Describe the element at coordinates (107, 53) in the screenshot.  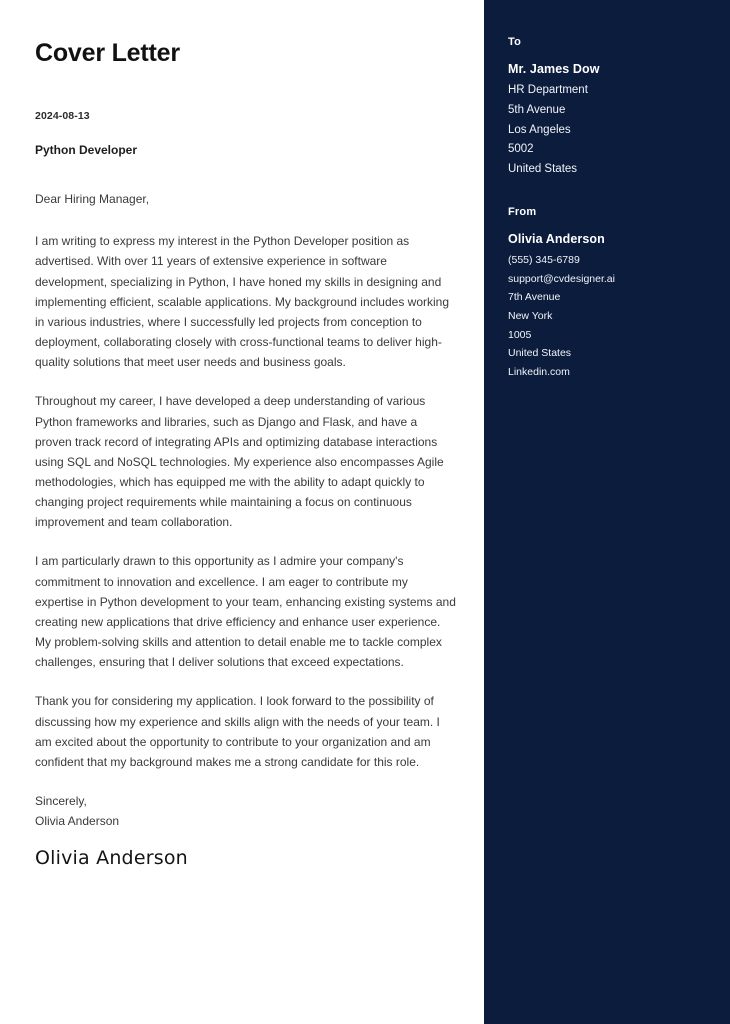
I see `page-title: Cover Letter` at that location.